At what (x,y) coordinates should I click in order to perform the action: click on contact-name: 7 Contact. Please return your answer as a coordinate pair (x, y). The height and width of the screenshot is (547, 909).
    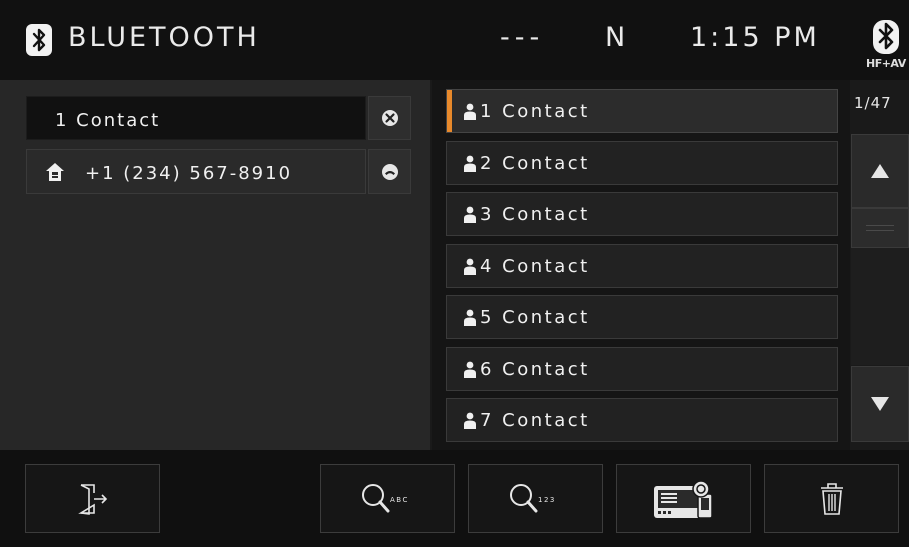
    Looking at the image, I should click on (535, 420).